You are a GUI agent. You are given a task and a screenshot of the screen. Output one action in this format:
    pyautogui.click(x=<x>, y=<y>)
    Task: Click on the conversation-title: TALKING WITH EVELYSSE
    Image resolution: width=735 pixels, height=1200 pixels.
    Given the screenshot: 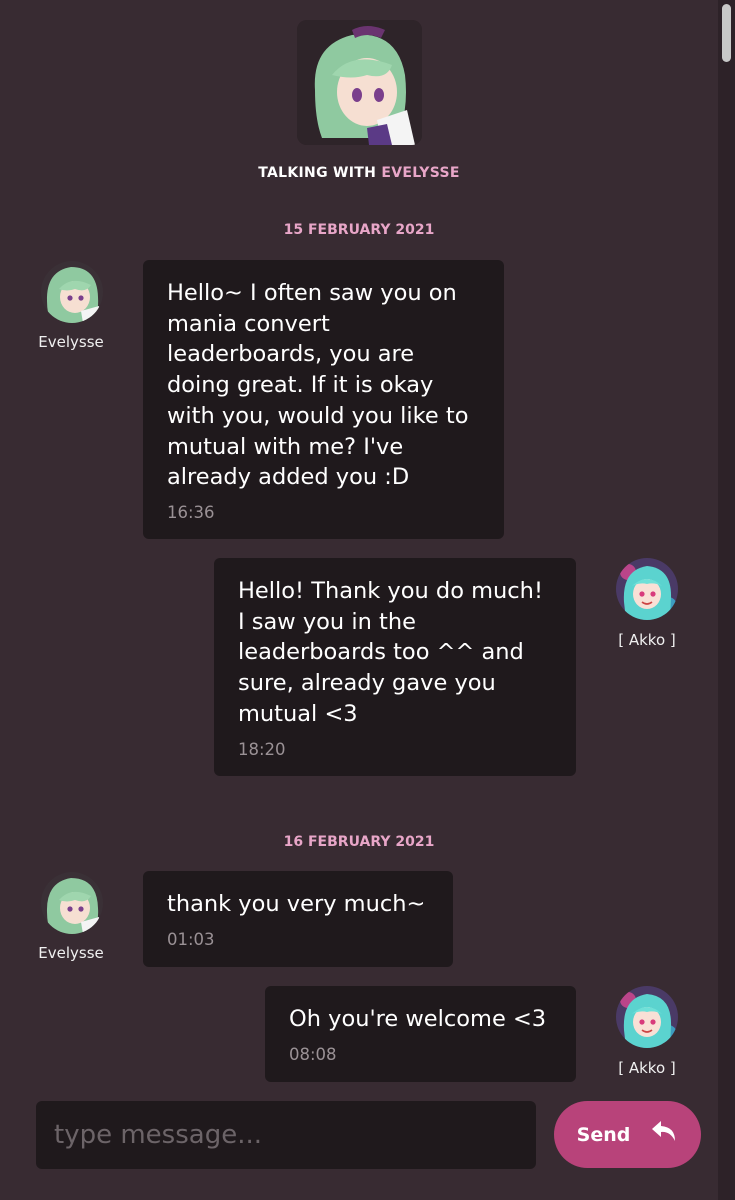 What is the action you would take?
    pyautogui.click(x=359, y=173)
    